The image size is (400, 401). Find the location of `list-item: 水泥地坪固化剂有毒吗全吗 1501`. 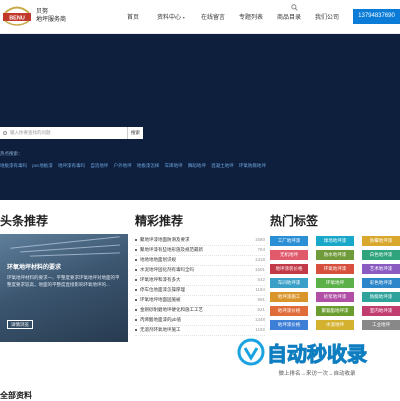

list-item: 水泥地坪固化剂有毒吗全吗 1501 is located at coordinates (200, 271).